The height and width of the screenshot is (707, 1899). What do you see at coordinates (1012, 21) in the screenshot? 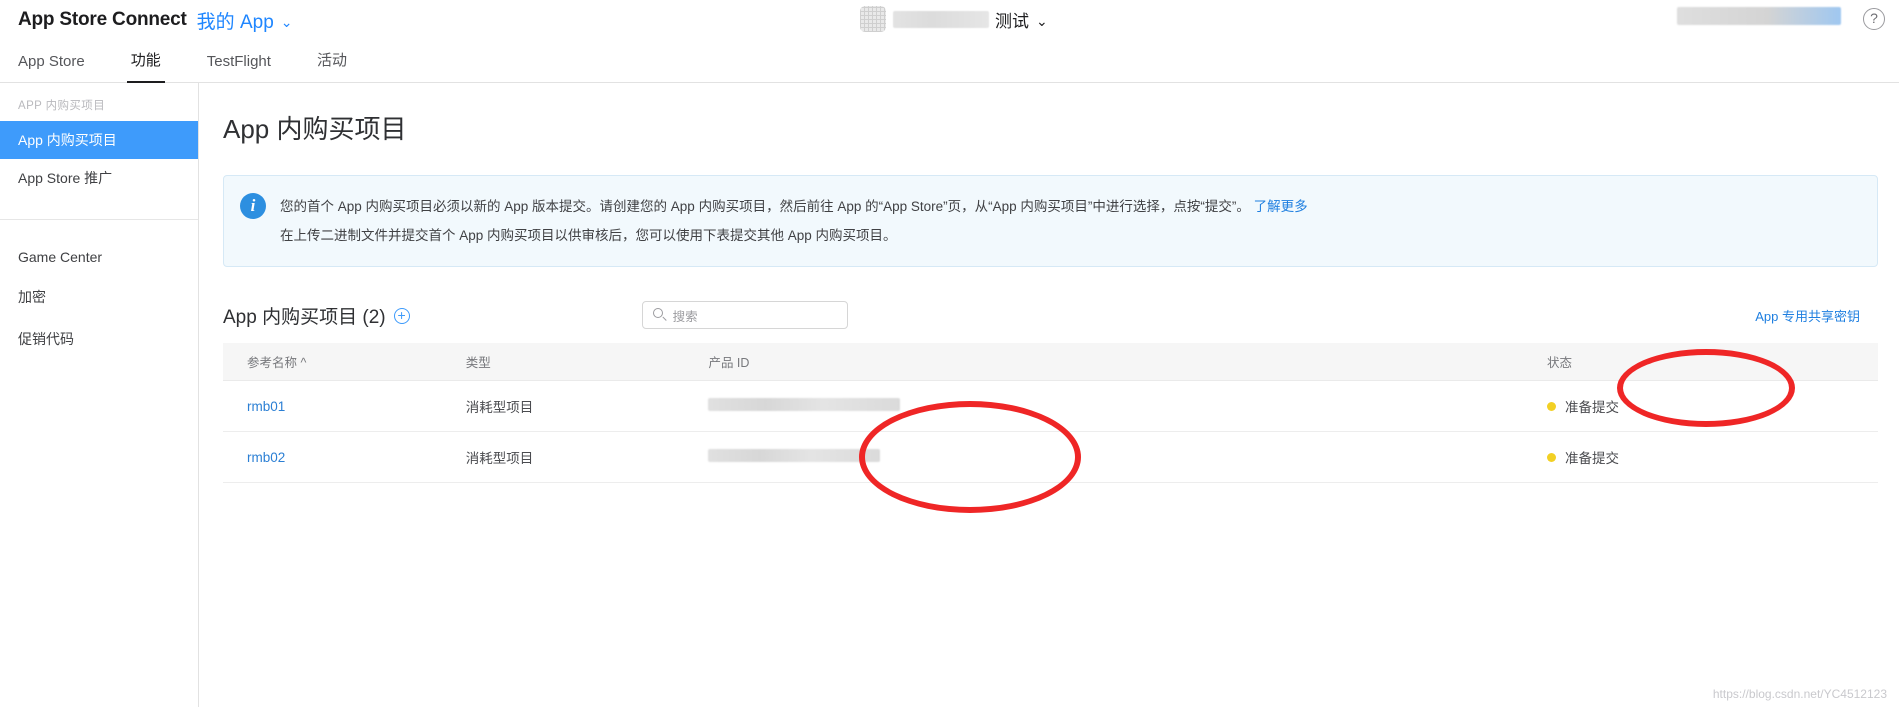
I see `app-suffix-label: 测试` at bounding box center [1012, 21].